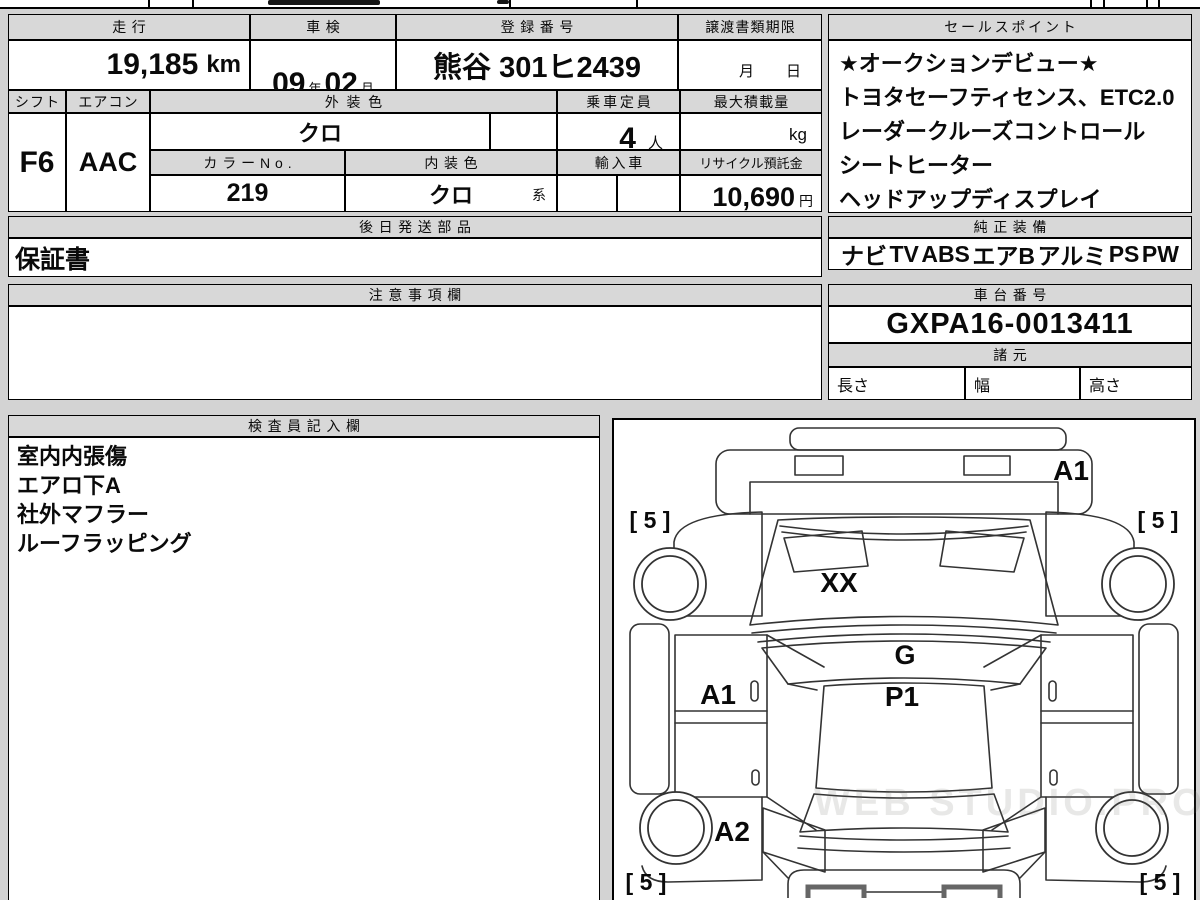 The image size is (1200, 900). Describe the element at coordinates (108, 101) in the screenshot. I see `aircon-header: エアコン` at that location.